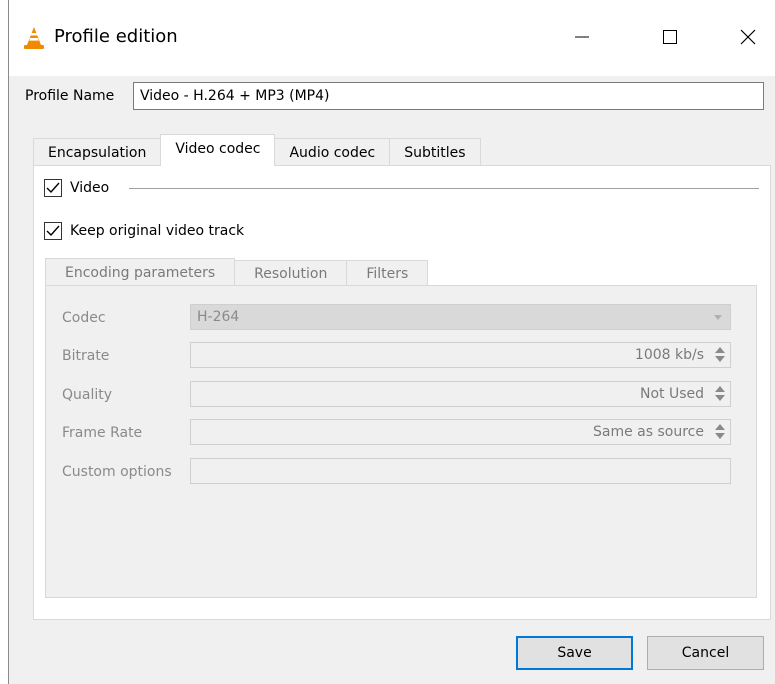 The height and width of the screenshot is (684, 775). Describe the element at coordinates (332, 152) in the screenshot. I see `tab-audio-codec: Audio codec` at that location.